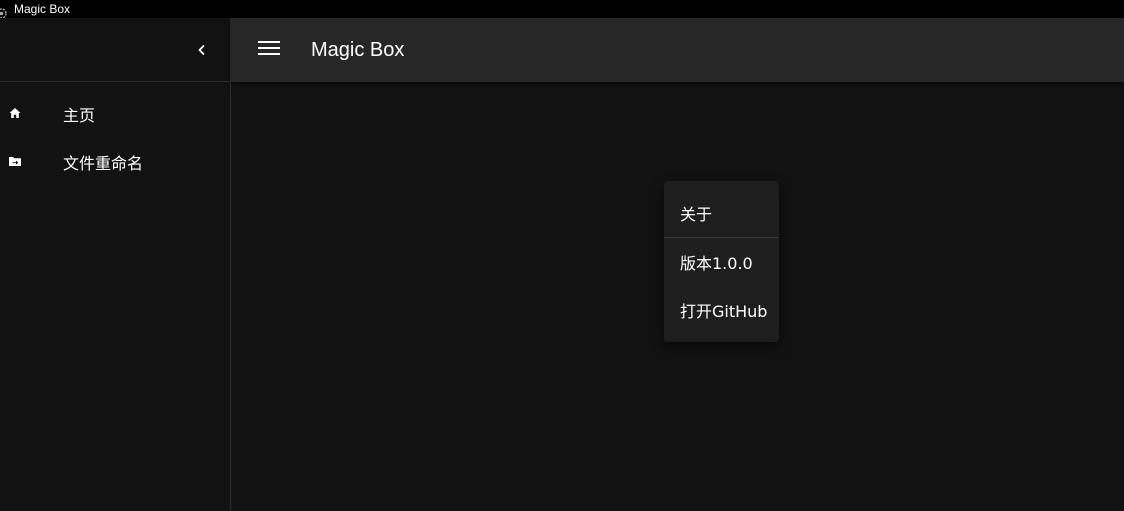 The width and height of the screenshot is (1124, 511). Describe the element at coordinates (3, 11) in the screenshot. I see `app-gear-icon` at that location.